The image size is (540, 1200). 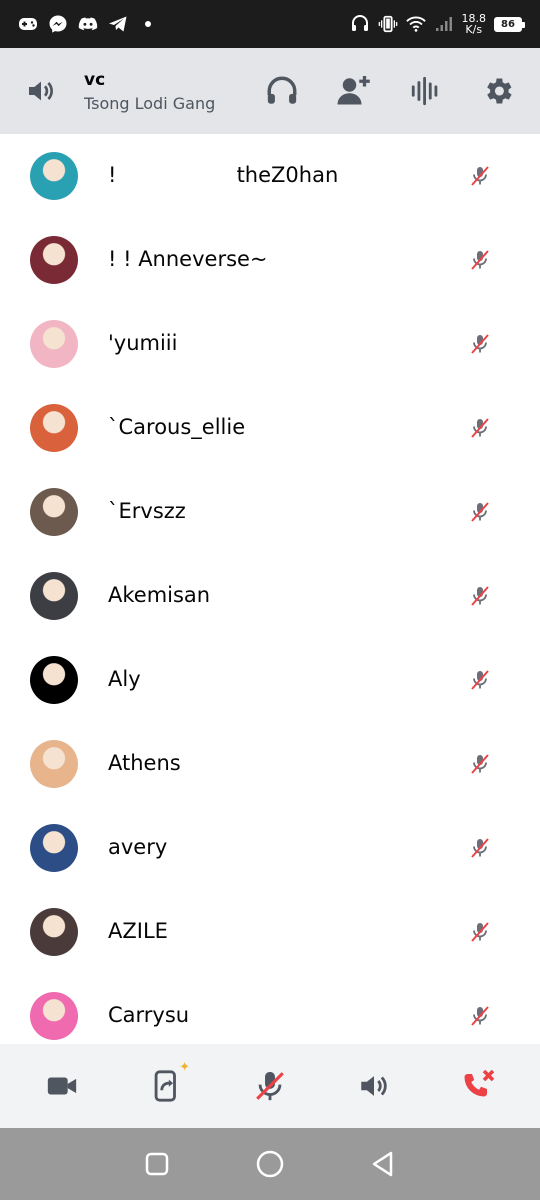 I want to click on battery-indicator: 86, so click(x=509, y=24).